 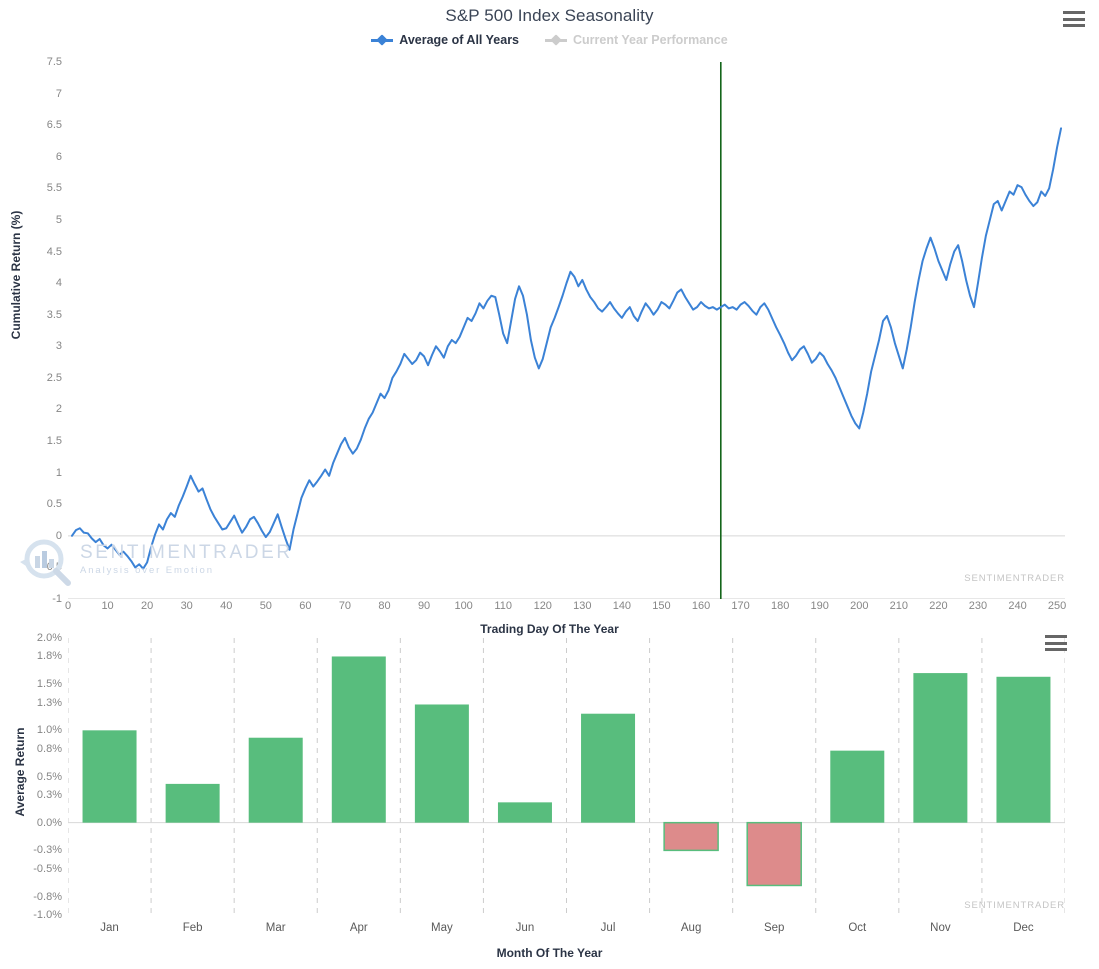 I want to click on y-axis-tick-label: -0.8%, so click(x=47, y=896).